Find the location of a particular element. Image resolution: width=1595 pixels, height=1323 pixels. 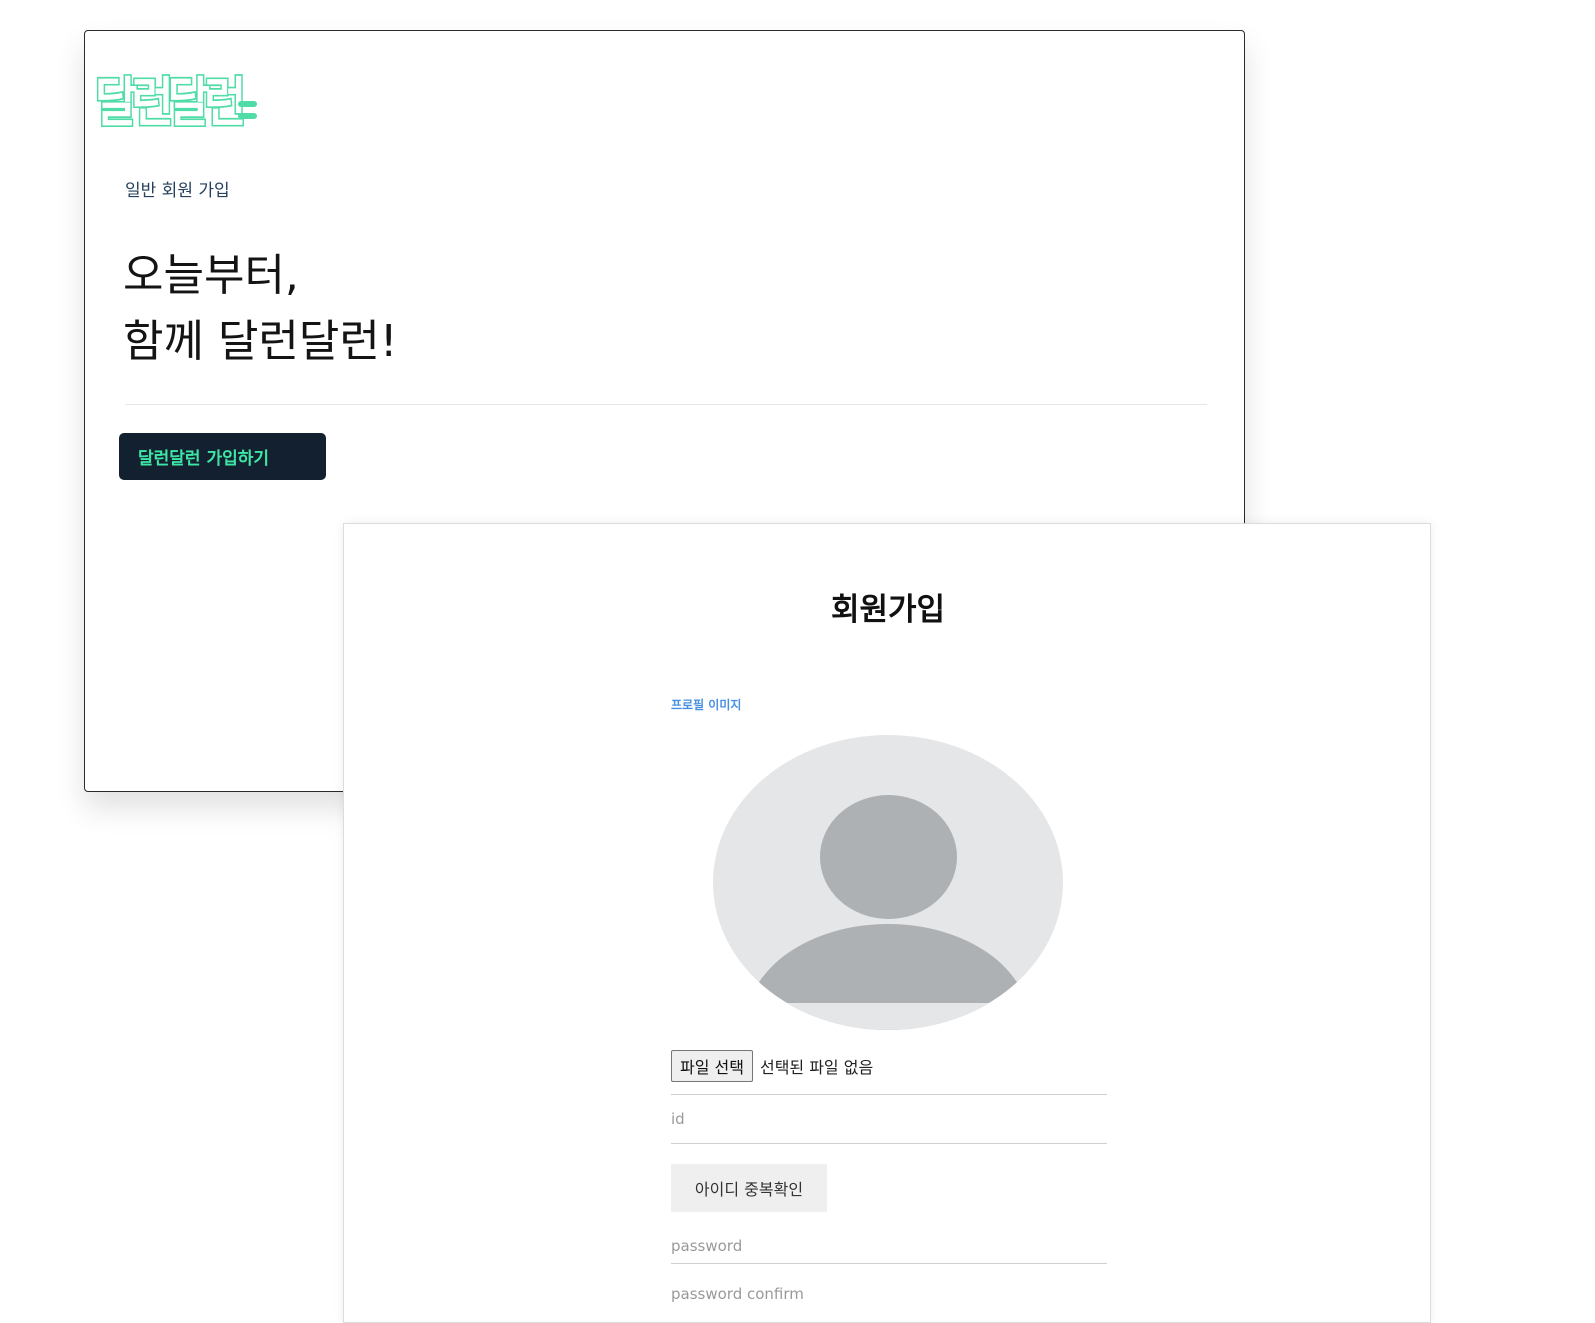

id-check-button: 아이디 중복확인 is located at coordinates (749, 1188).